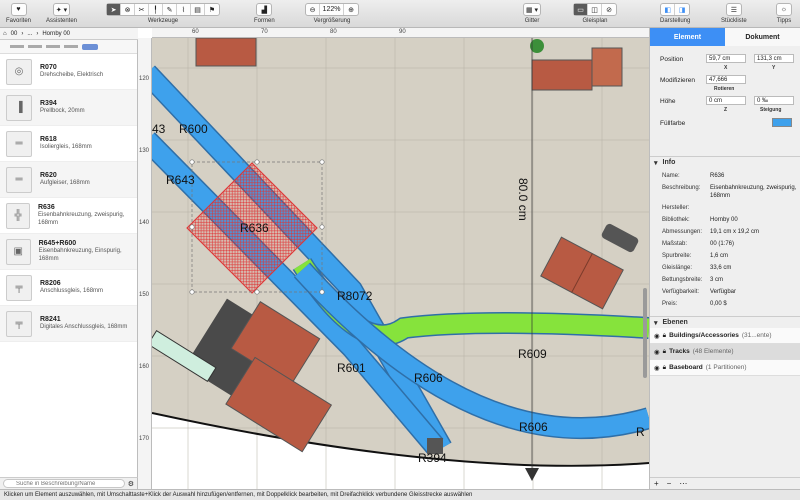  What do you see at coordinates (5, 34) in the screenshot?
I see `library-icon: ⌂` at bounding box center [5, 34].